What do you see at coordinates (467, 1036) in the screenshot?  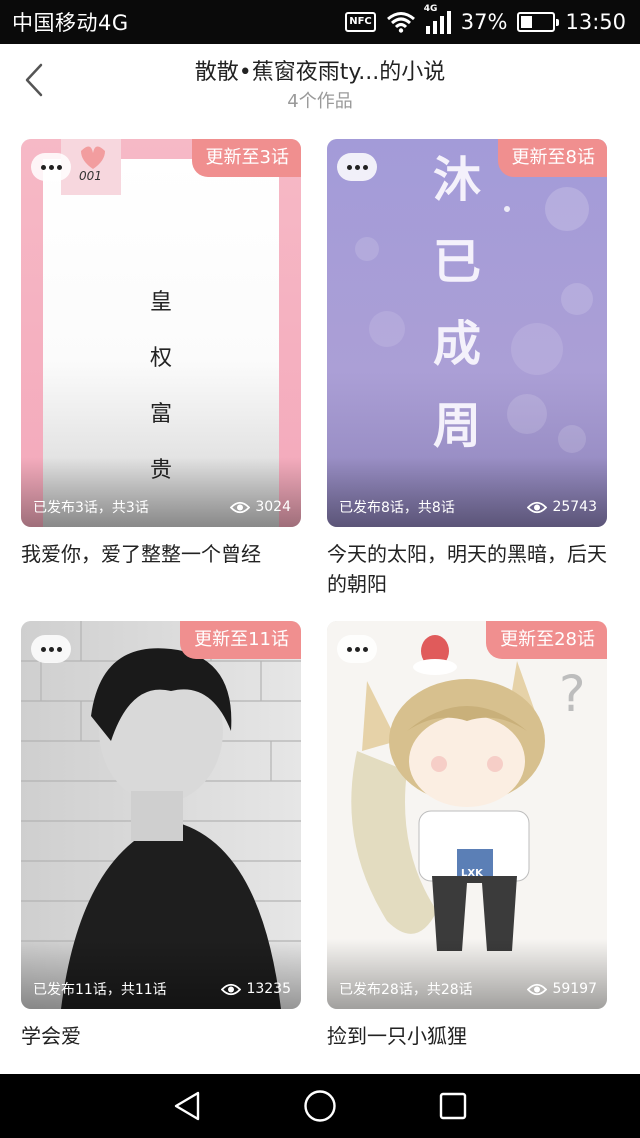 I see `work-title: 捡到一只小狐狸` at bounding box center [467, 1036].